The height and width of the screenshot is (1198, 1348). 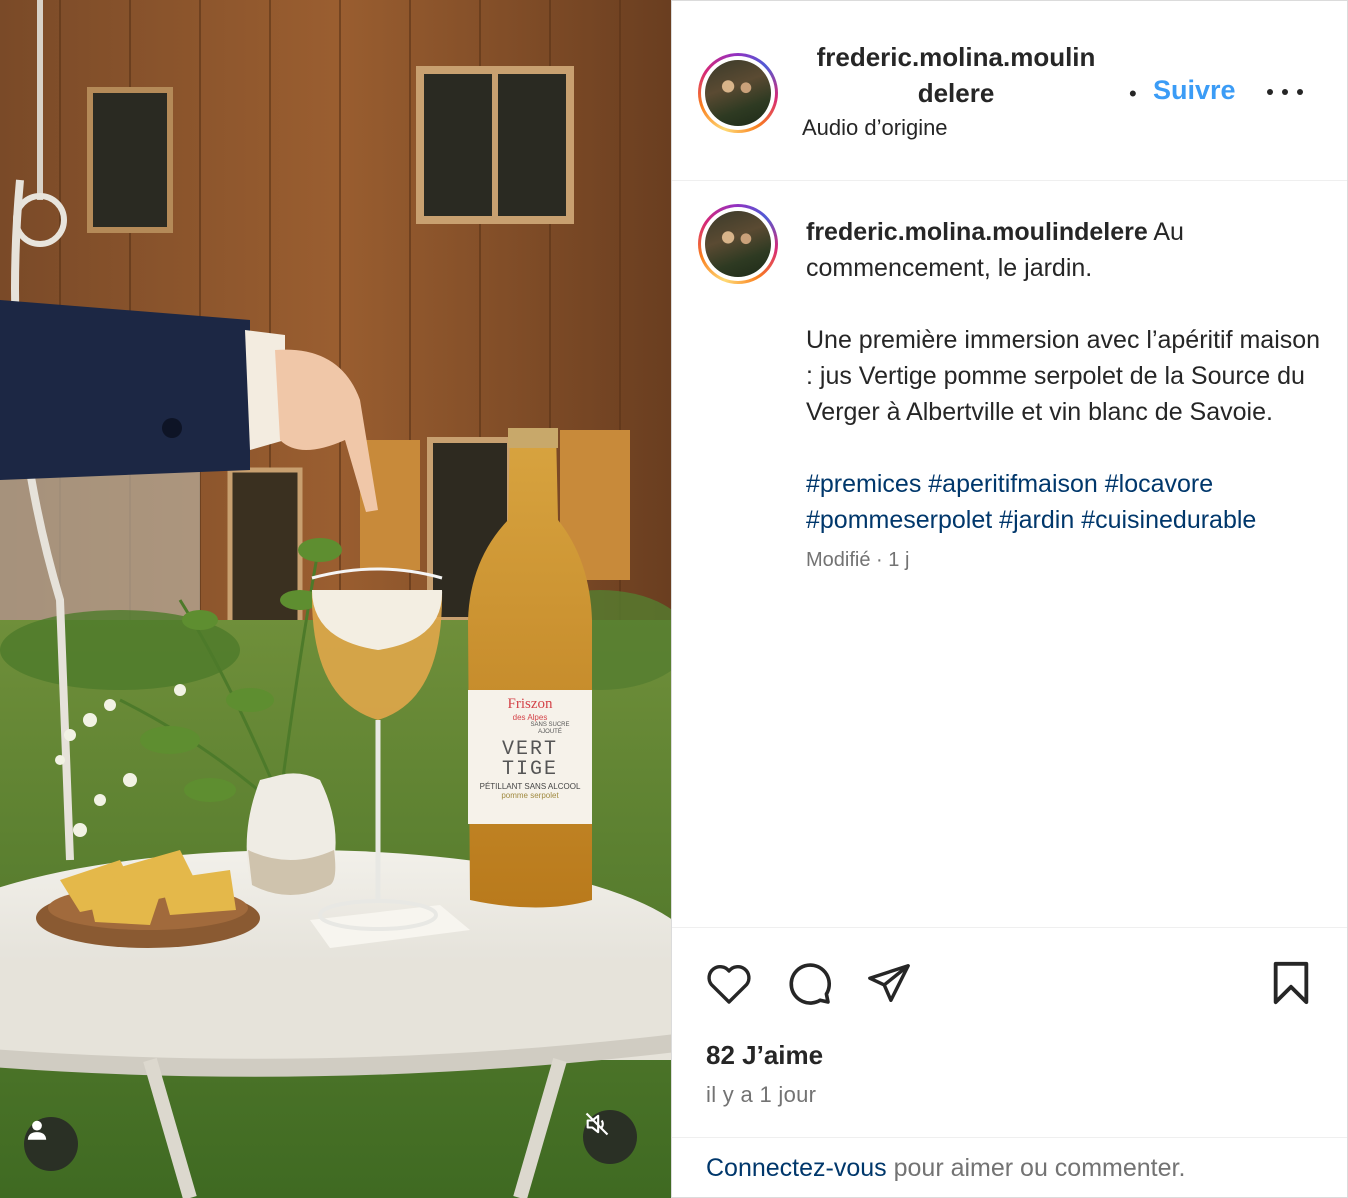 I want to click on hashtag: #aperitifmaison, so click(x=1013, y=484).